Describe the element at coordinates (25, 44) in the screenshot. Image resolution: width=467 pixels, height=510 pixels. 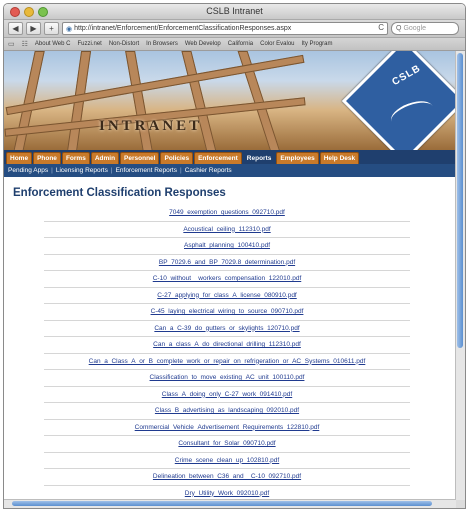
I see `grid-icon: ☷` at that location.